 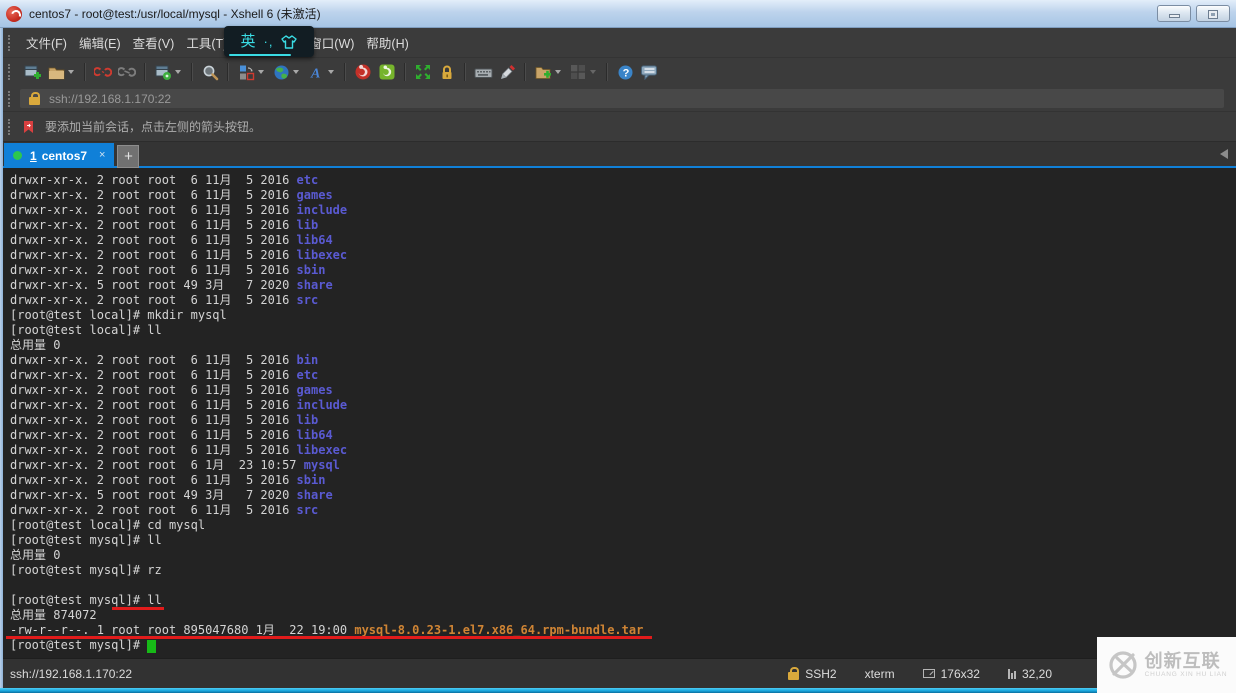 I want to click on session-properties-button, so click(x=163, y=72).